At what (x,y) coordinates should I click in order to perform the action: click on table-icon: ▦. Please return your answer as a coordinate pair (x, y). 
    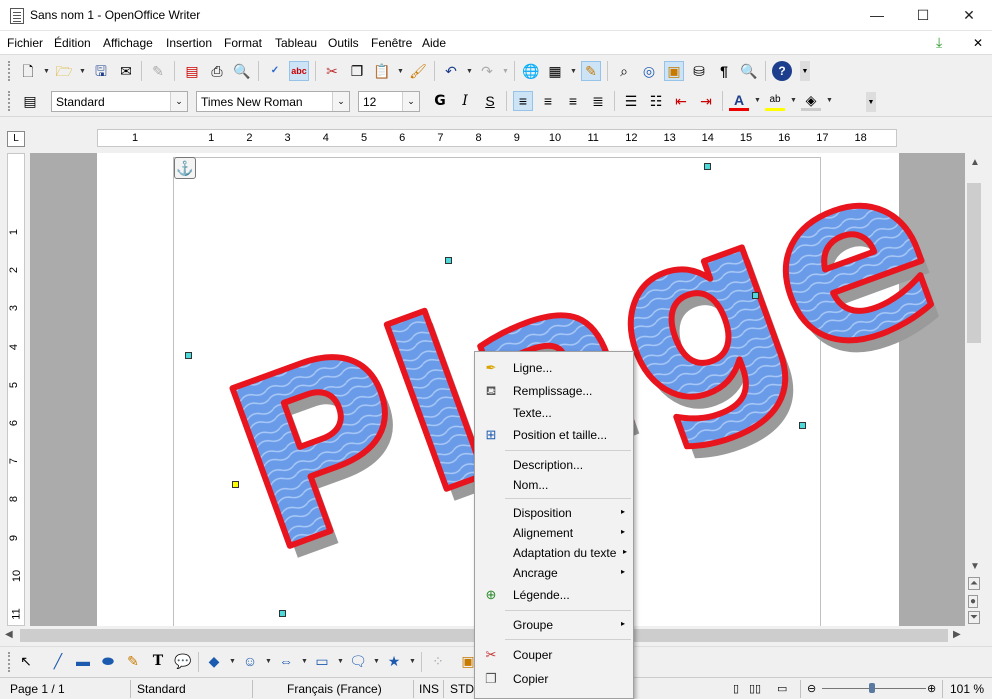
    Looking at the image, I should click on (555, 71).